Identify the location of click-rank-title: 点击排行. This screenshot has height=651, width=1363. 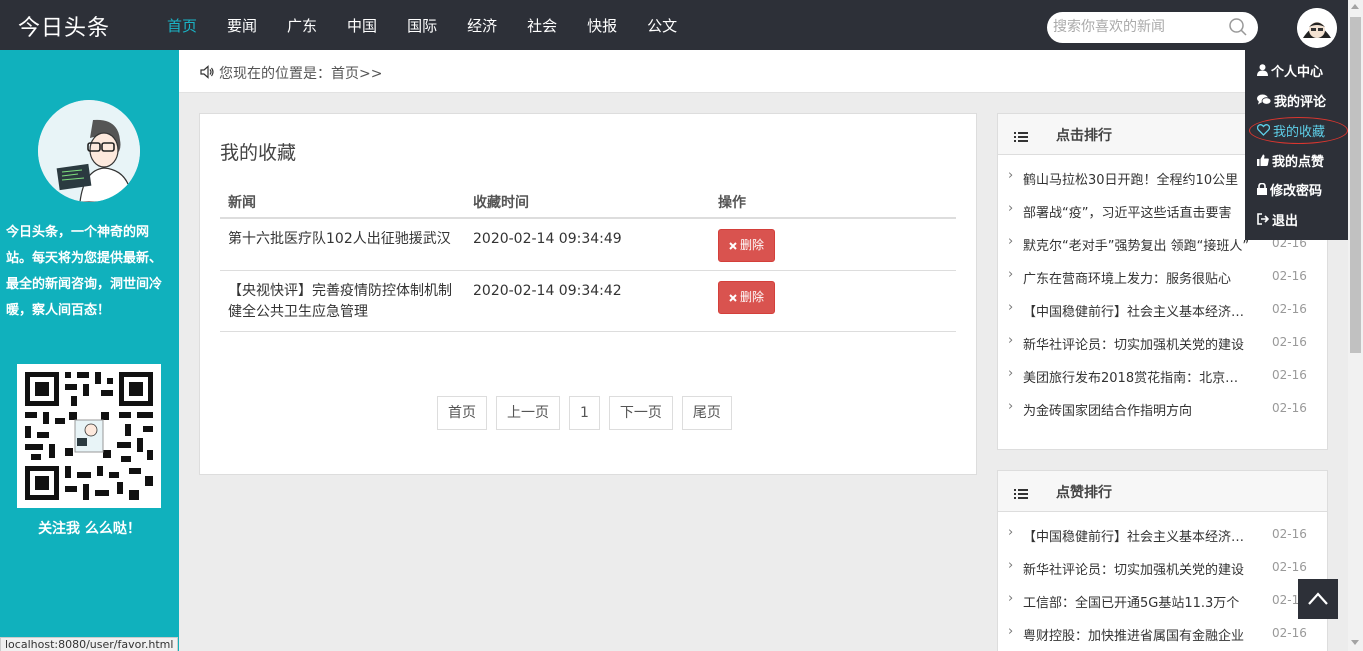
(1084, 136).